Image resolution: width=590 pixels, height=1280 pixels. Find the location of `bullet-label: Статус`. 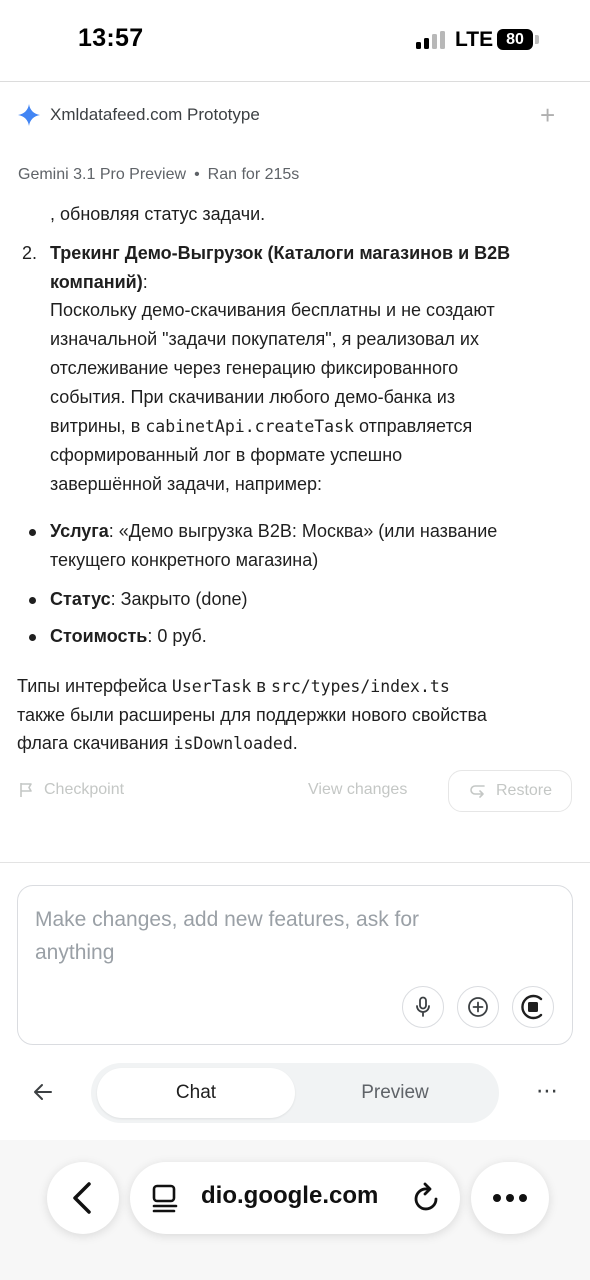

bullet-label: Статус is located at coordinates (80, 599).